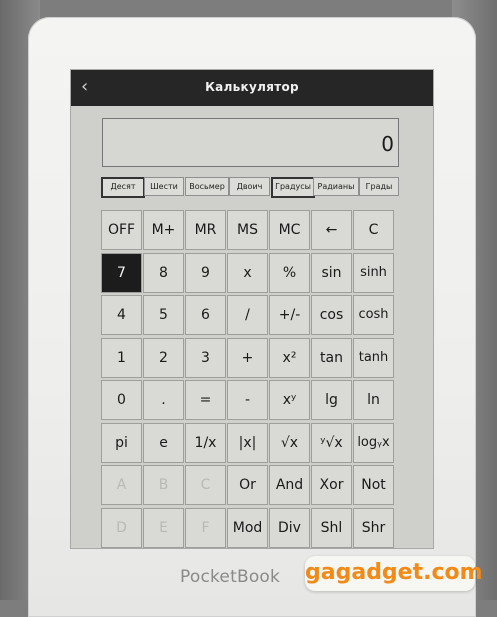  What do you see at coordinates (121, 443) in the screenshot?
I see `key-button: pi` at bounding box center [121, 443].